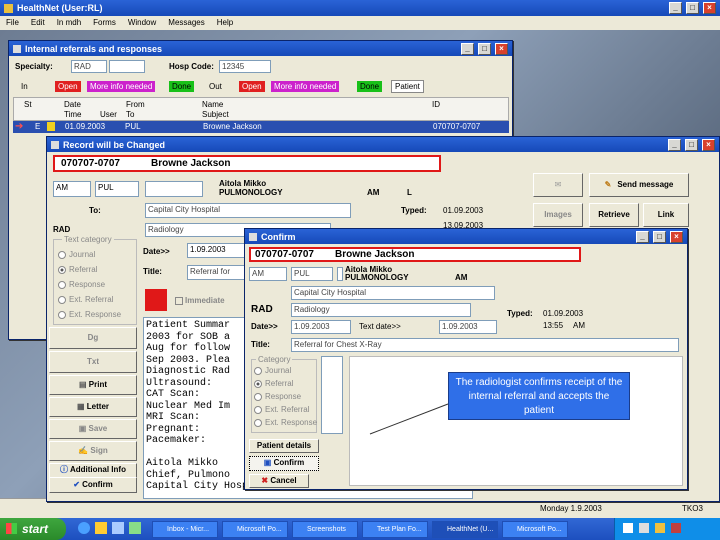 The image size is (720, 540). I want to click on menu-forms: Forms, so click(104, 23).